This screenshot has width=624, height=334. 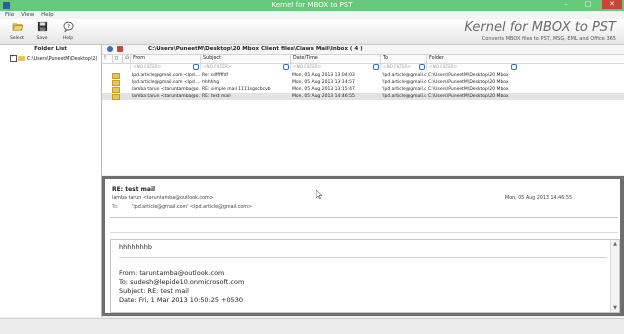 I want to click on folder-tree-item: C:\Users\PuneetM\Desktop\2(, so click(x=55, y=58).